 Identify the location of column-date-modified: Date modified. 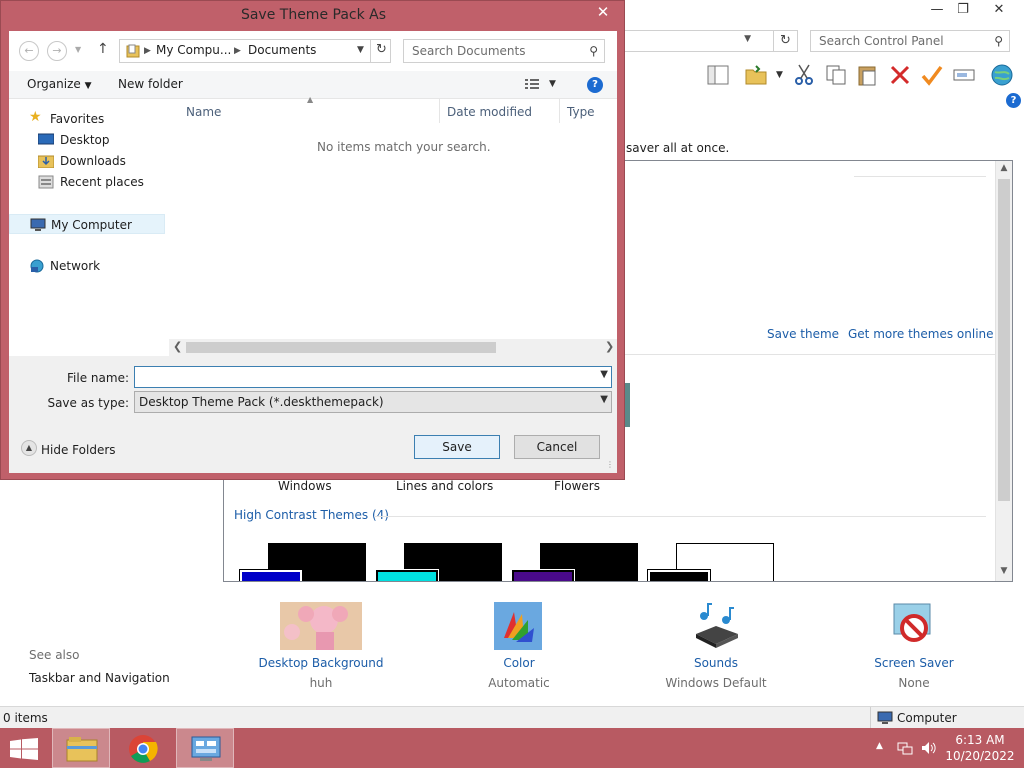
(489, 112).